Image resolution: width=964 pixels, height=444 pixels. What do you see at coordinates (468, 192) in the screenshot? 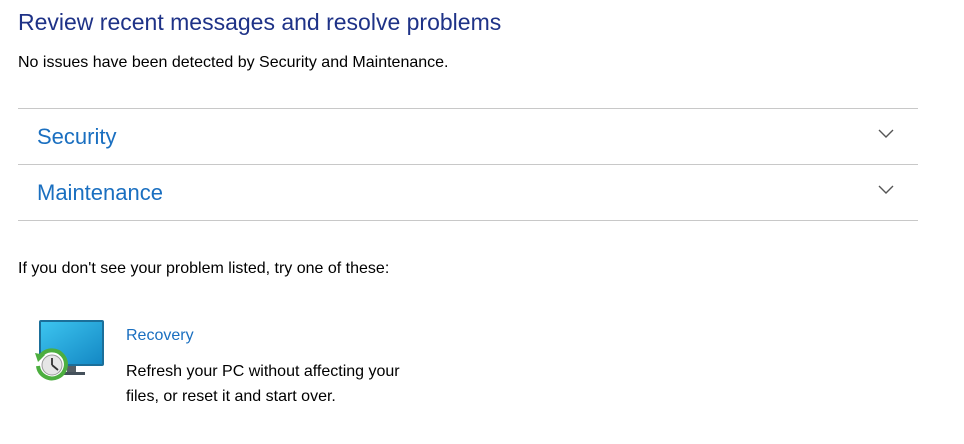
I see `section-maintenance: Maintenance` at bounding box center [468, 192].